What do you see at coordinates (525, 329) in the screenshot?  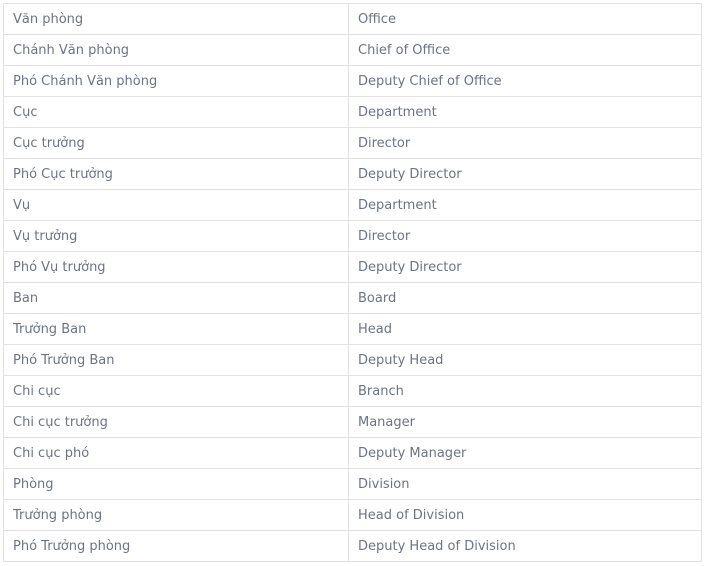 I see `cell-english-term: Head` at bounding box center [525, 329].